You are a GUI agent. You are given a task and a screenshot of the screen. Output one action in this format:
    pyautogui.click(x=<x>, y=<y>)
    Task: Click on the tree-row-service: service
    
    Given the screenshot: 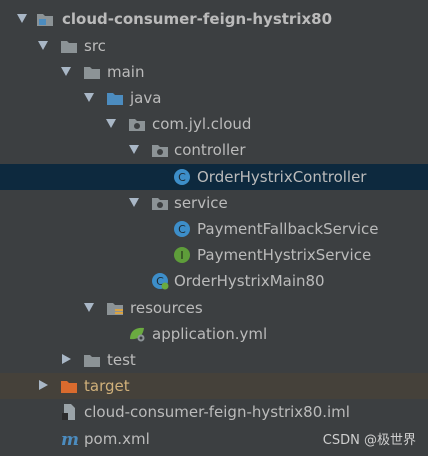 What is the action you would take?
    pyautogui.click(x=214, y=203)
    